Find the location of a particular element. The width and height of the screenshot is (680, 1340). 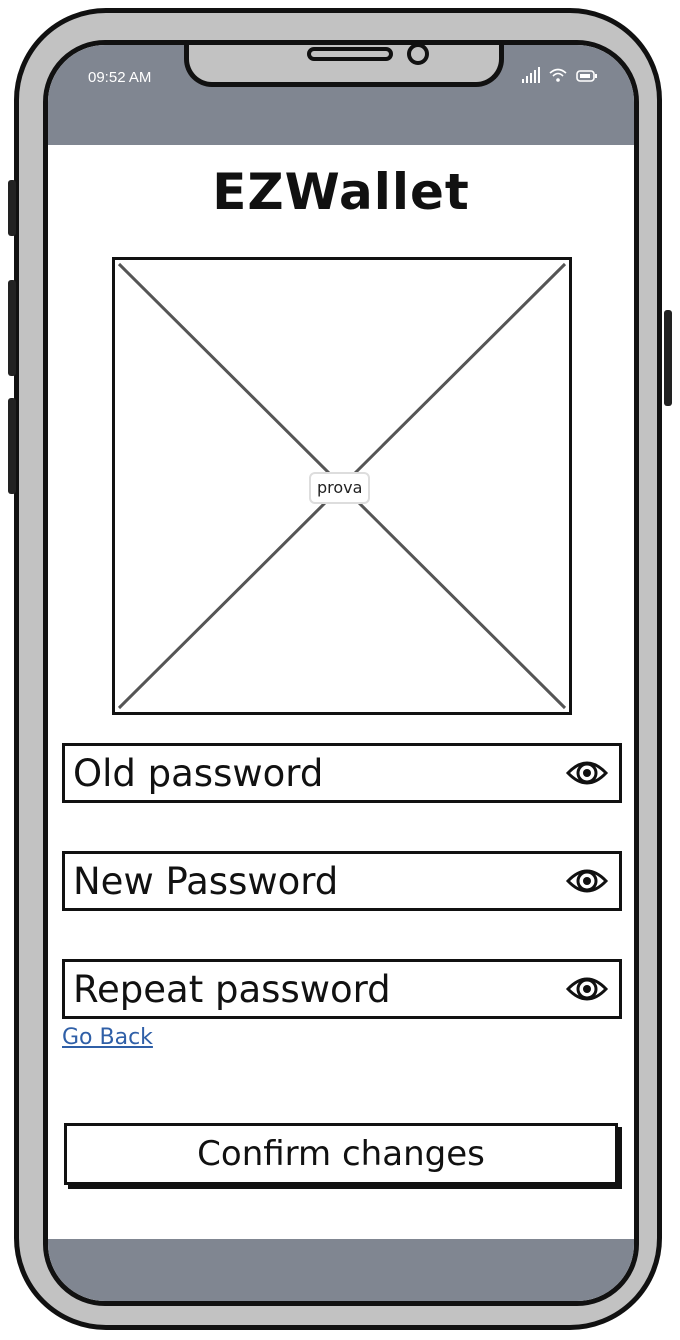

wifi-icon is located at coordinates (558, 75).